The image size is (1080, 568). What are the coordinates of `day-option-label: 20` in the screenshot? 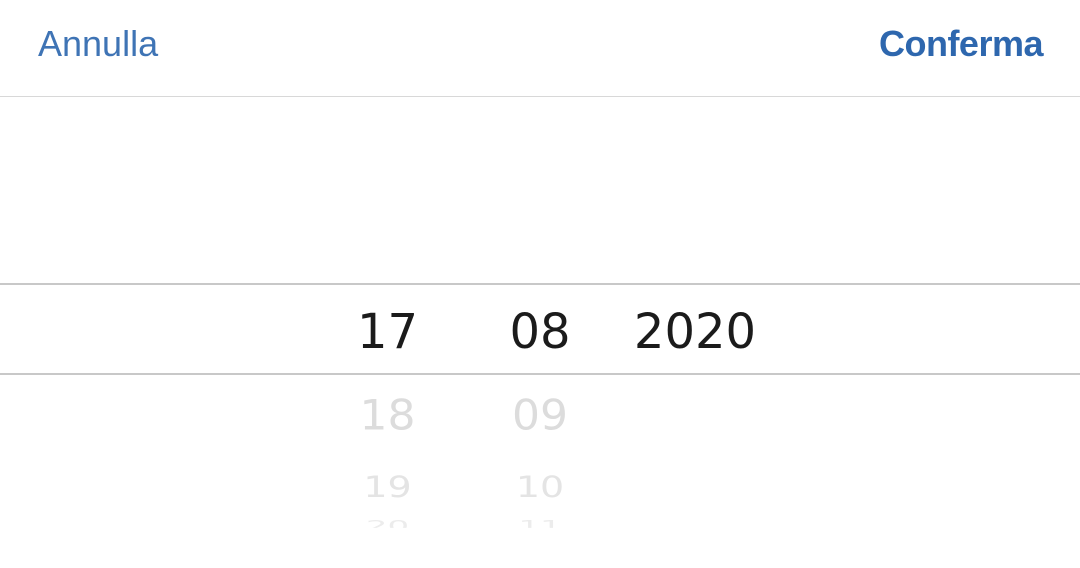 It's located at (387, 523).